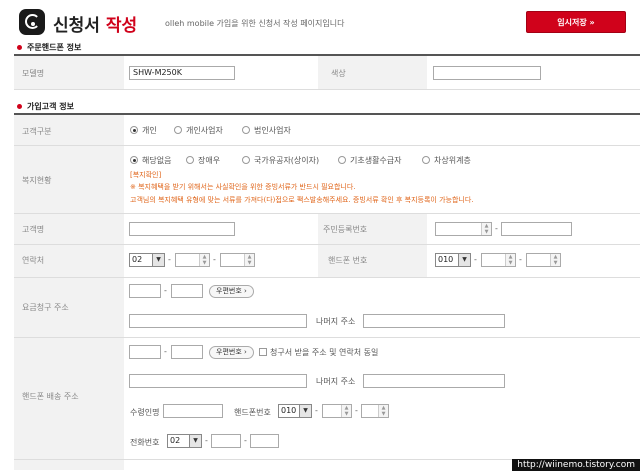 Image resolution: width=640 pixels, height=471 pixels. Describe the element at coordinates (157, 160) in the screenshot. I see `welfare-option: 해당없음` at that location.